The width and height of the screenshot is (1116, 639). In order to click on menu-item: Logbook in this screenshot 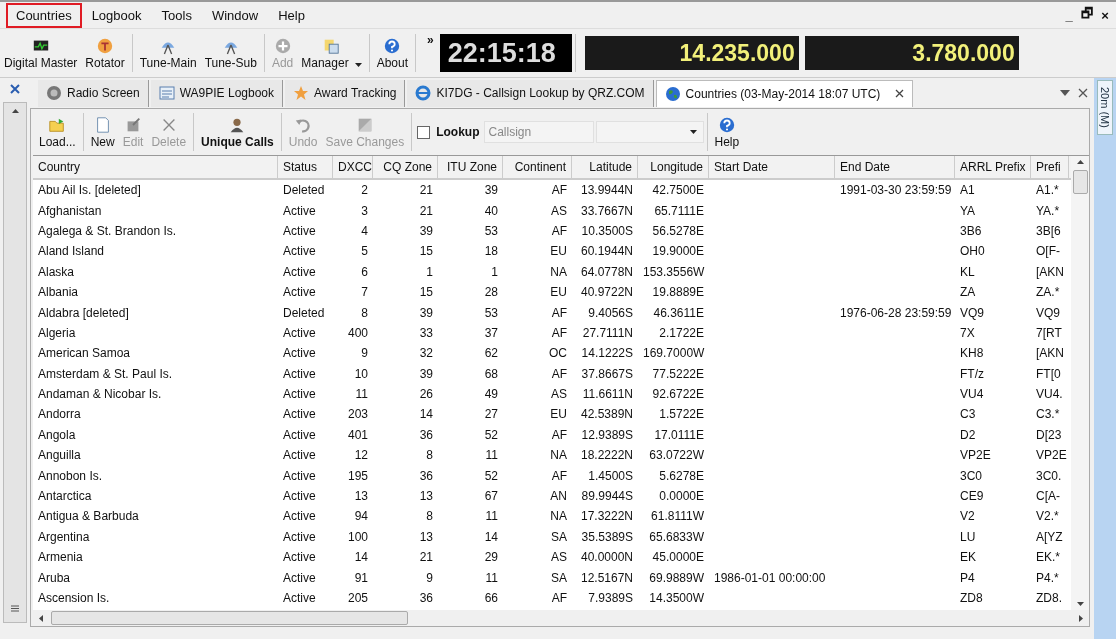, I will do `click(116, 15)`.